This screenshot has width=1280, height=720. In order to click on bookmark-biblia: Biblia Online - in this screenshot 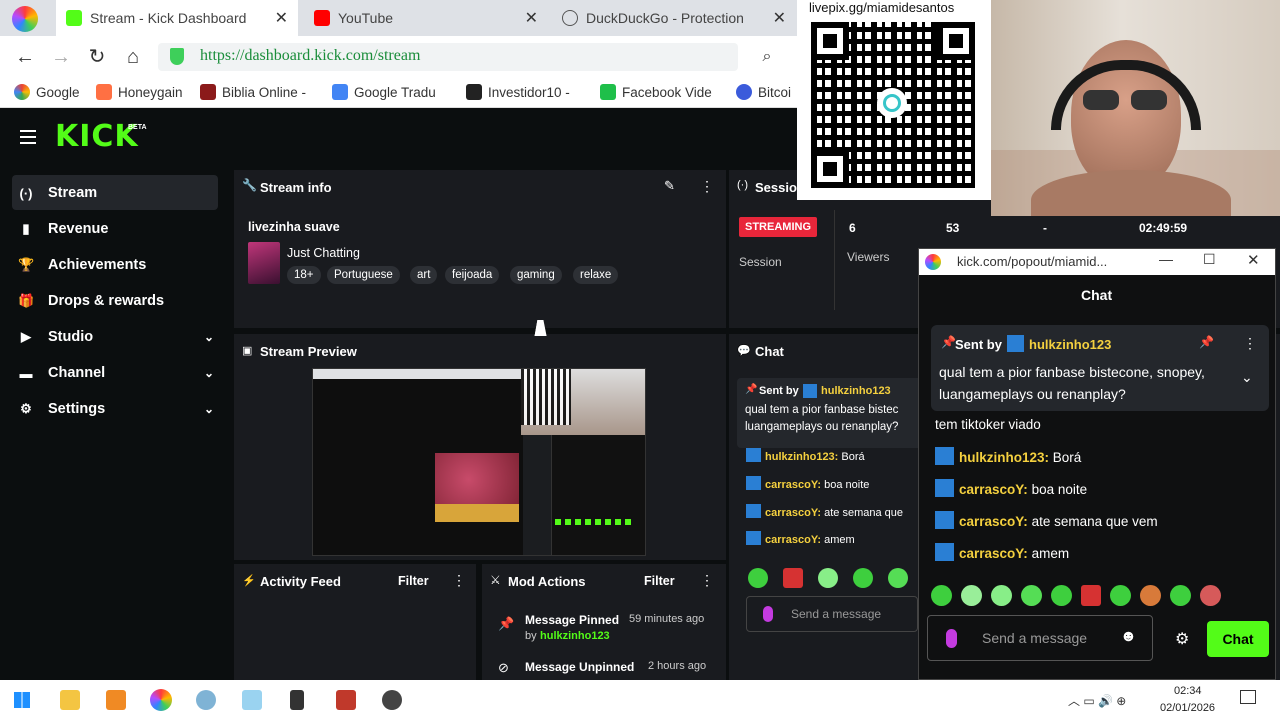, I will do `click(253, 92)`.